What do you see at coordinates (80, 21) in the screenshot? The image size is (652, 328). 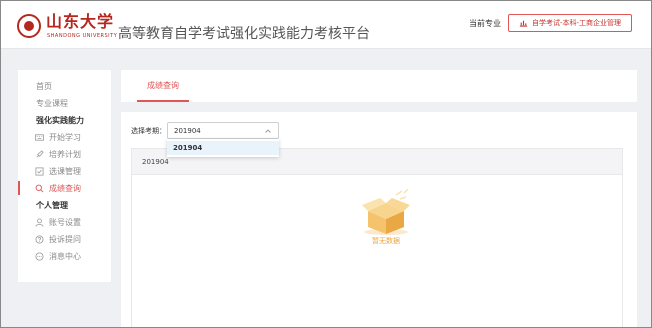 I see `university-logo-text: 山东大学` at bounding box center [80, 21].